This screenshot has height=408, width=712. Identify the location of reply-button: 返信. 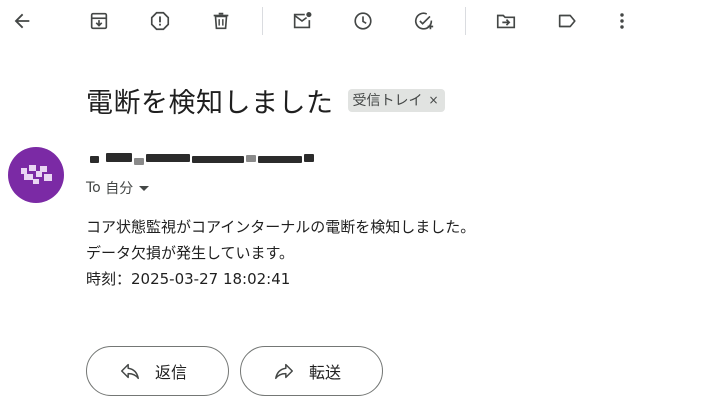
(157, 371).